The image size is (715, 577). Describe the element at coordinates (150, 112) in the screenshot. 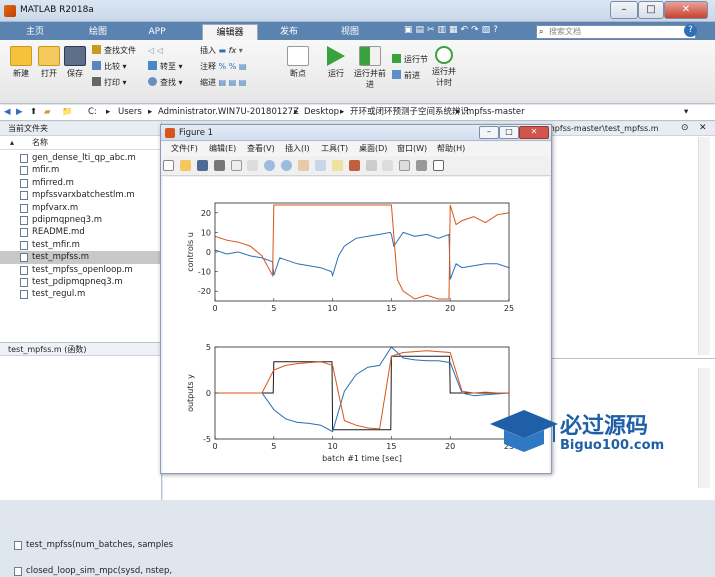

I see `breadcrumb-sep: ▸` at that location.